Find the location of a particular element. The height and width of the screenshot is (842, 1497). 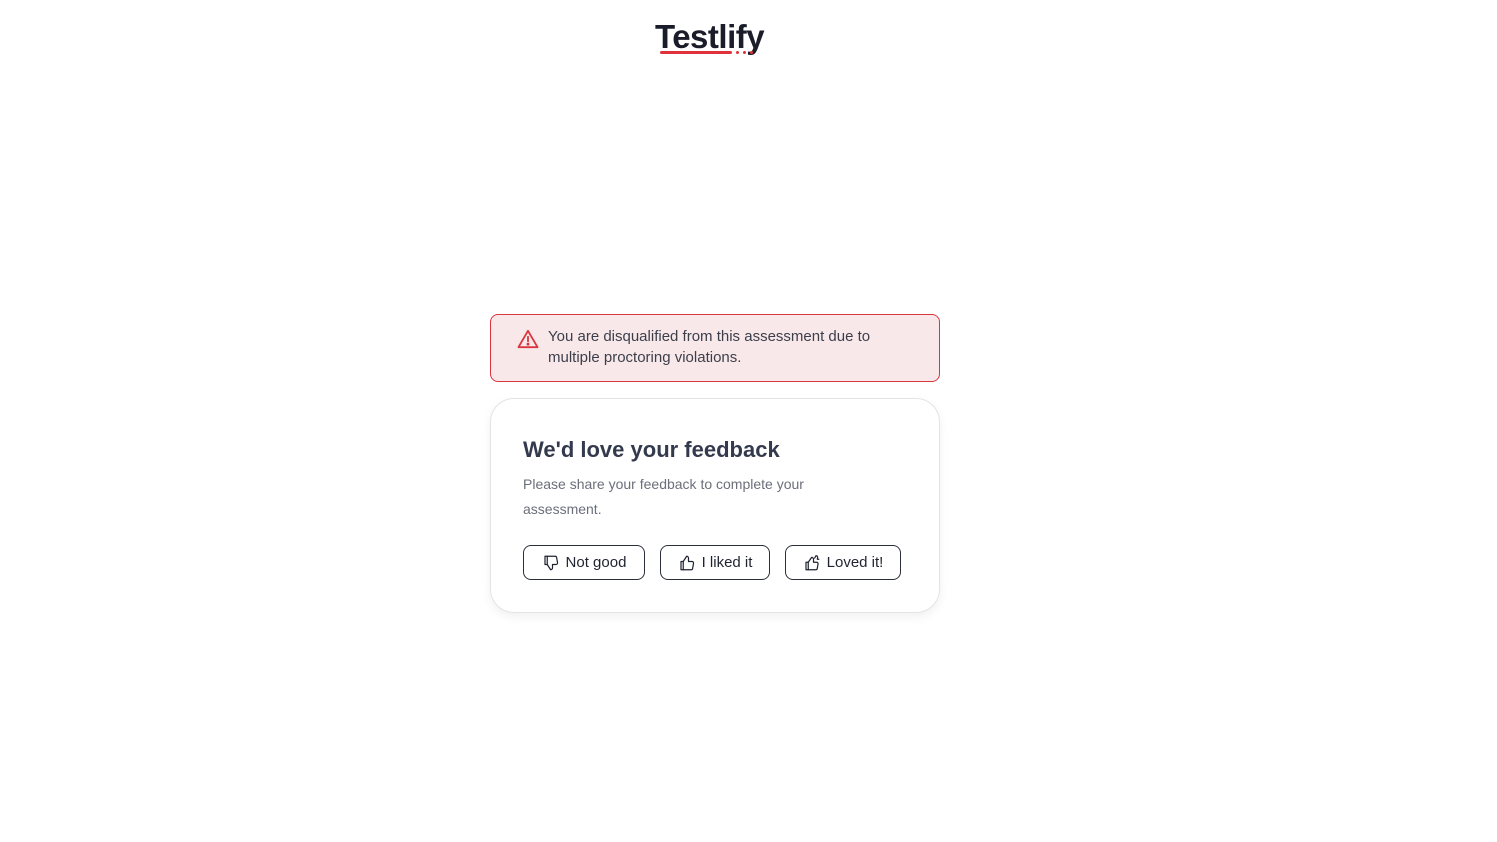

double-thumbs-up-icon is located at coordinates (812, 563).